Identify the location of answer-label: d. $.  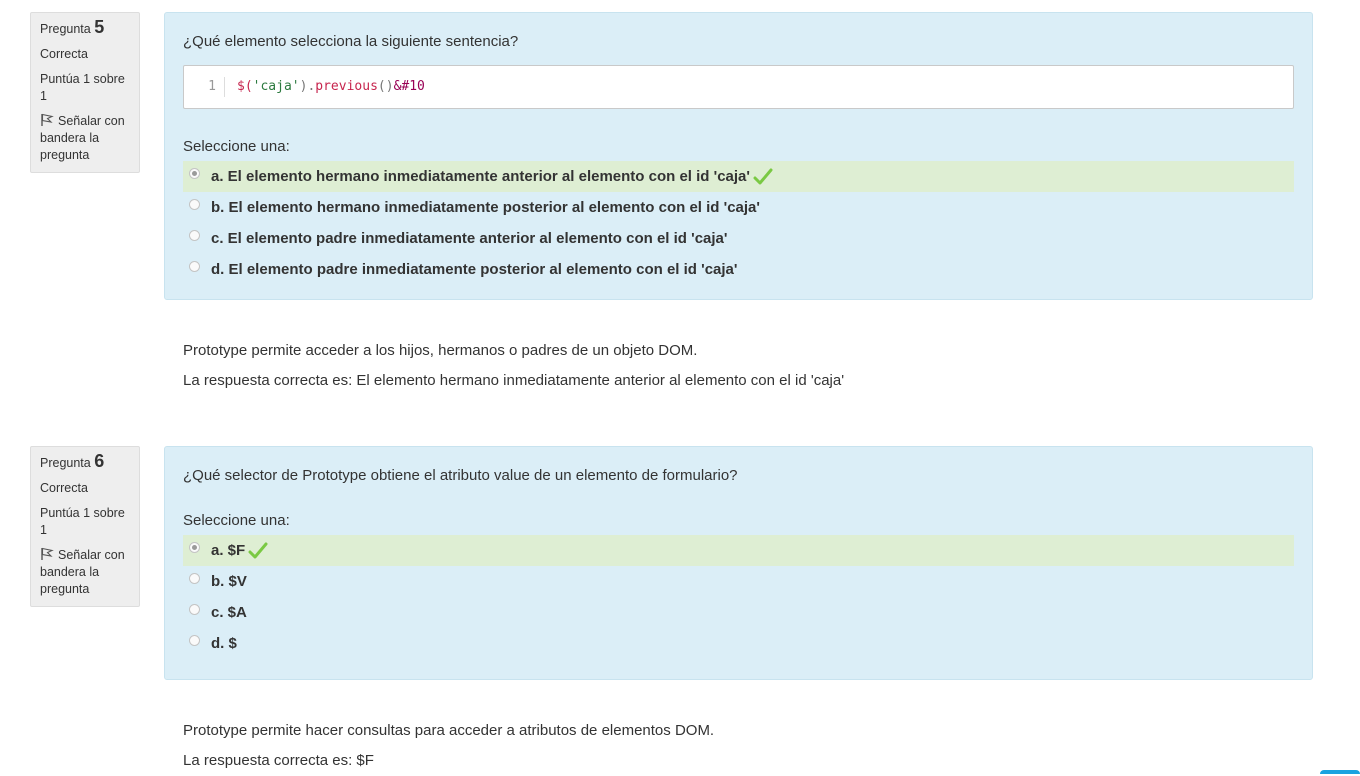
(224, 643).